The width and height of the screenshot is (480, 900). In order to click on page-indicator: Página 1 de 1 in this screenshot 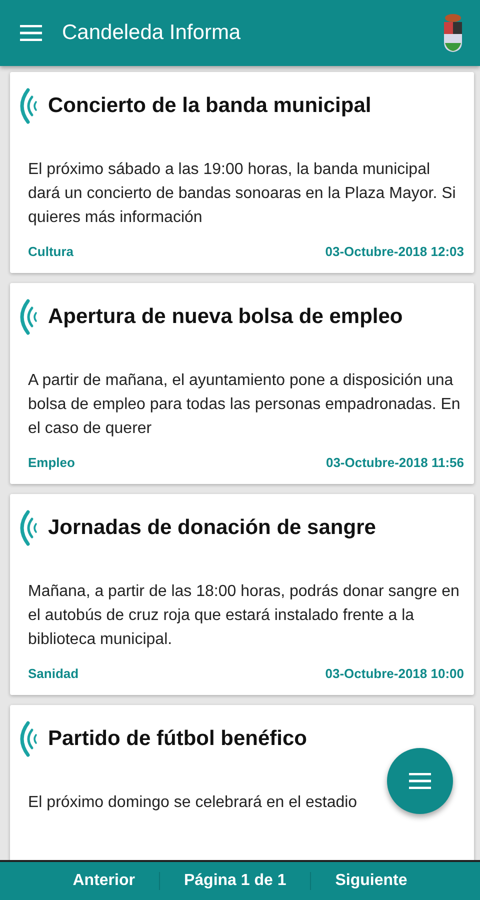, I will do `click(235, 881)`.